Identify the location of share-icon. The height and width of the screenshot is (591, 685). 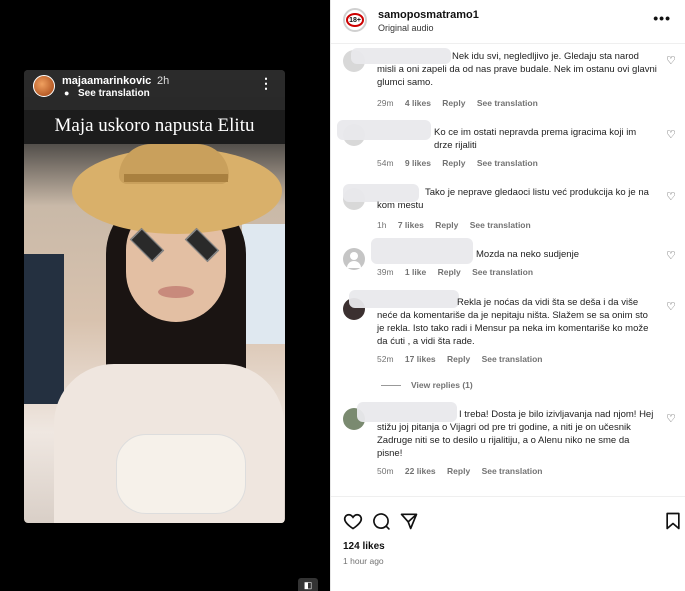
(409, 521).